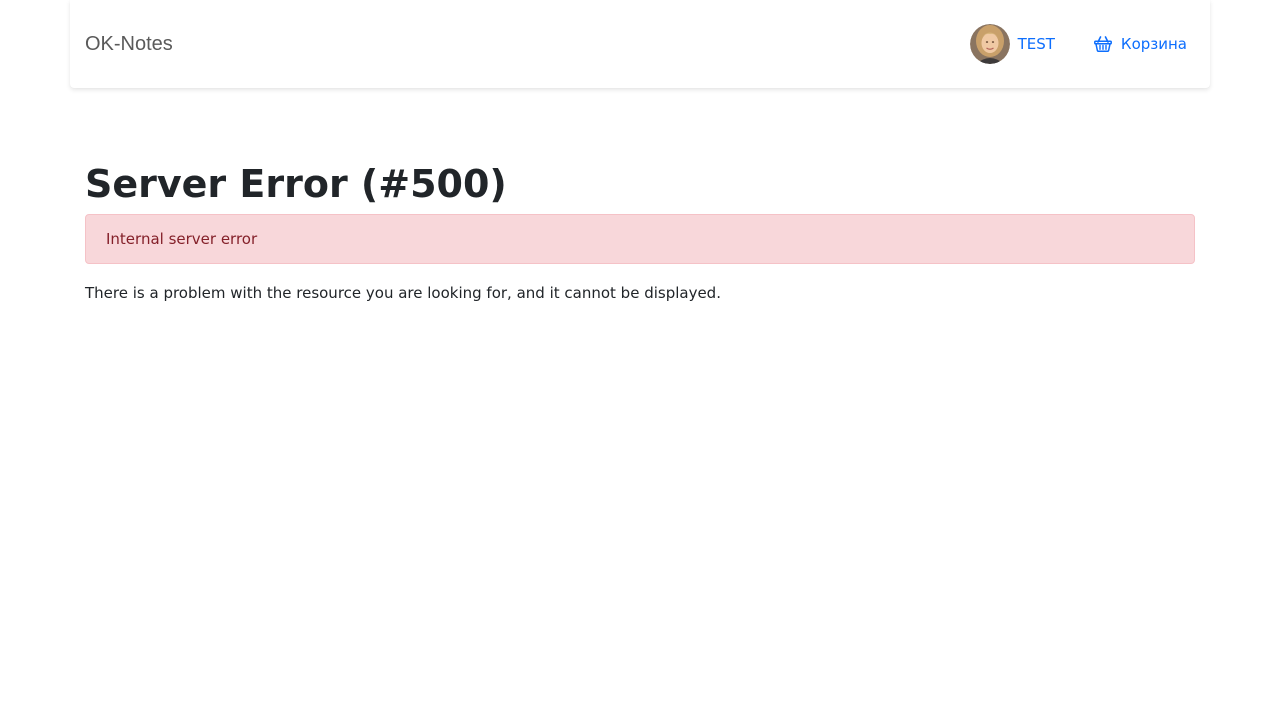  I want to click on brand-link: OK-Notes, so click(129, 44).